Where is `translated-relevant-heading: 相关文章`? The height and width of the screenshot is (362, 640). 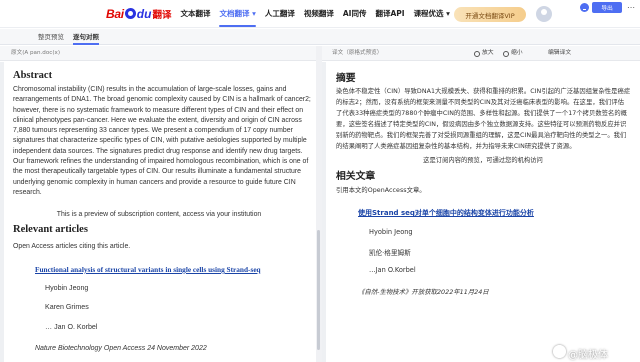
translated-relevant-heading: 相关文章 is located at coordinates (356, 176).